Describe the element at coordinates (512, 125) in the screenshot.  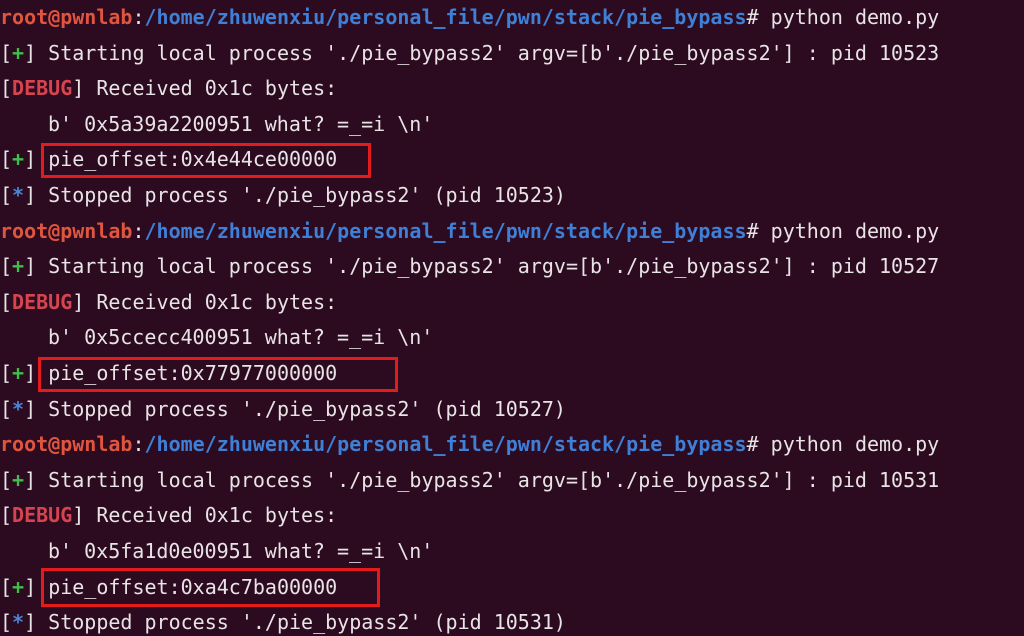
I see `received-line: b' 0x5a39a2200951 what? =_=i \n'` at that location.